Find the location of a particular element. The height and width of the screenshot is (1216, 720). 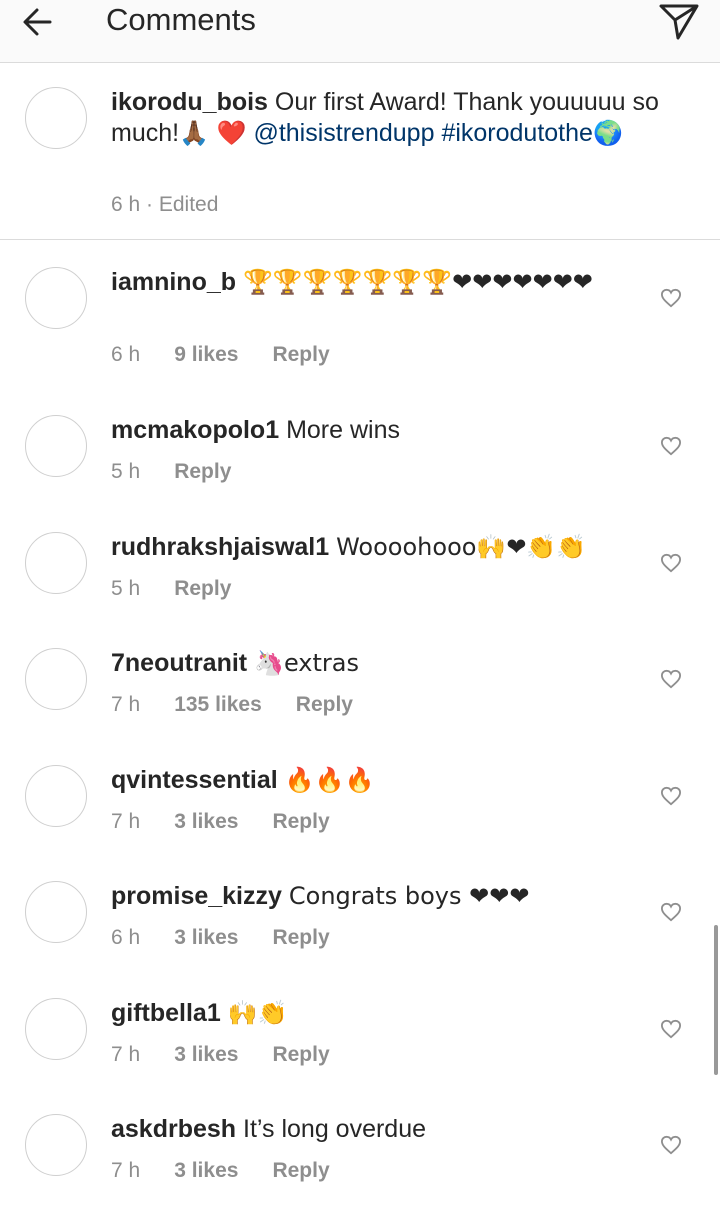

comment-text: iamnino_b 🏆🏆🏆🏆🏆🏆🏆❤❤❤❤❤❤❤ is located at coordinates (371, 282).